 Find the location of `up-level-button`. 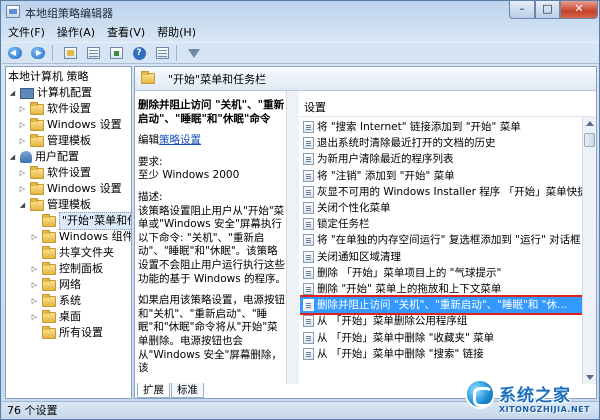

up-level-button is located at coordinates (70, 53).